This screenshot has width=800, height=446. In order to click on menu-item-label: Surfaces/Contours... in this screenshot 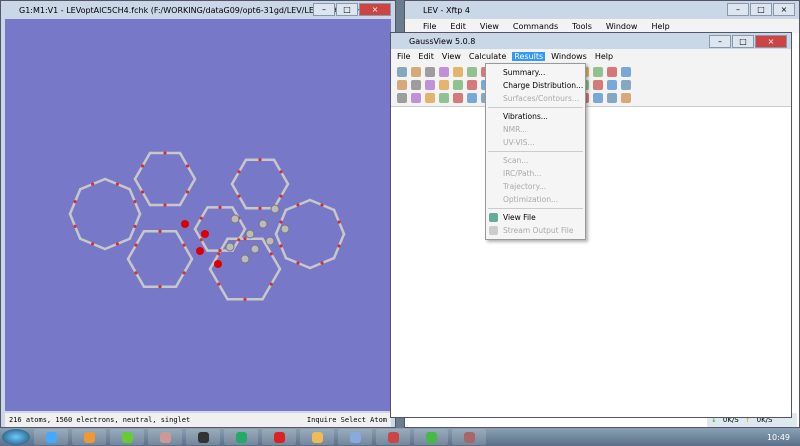, I will do `click(541, 98)`.